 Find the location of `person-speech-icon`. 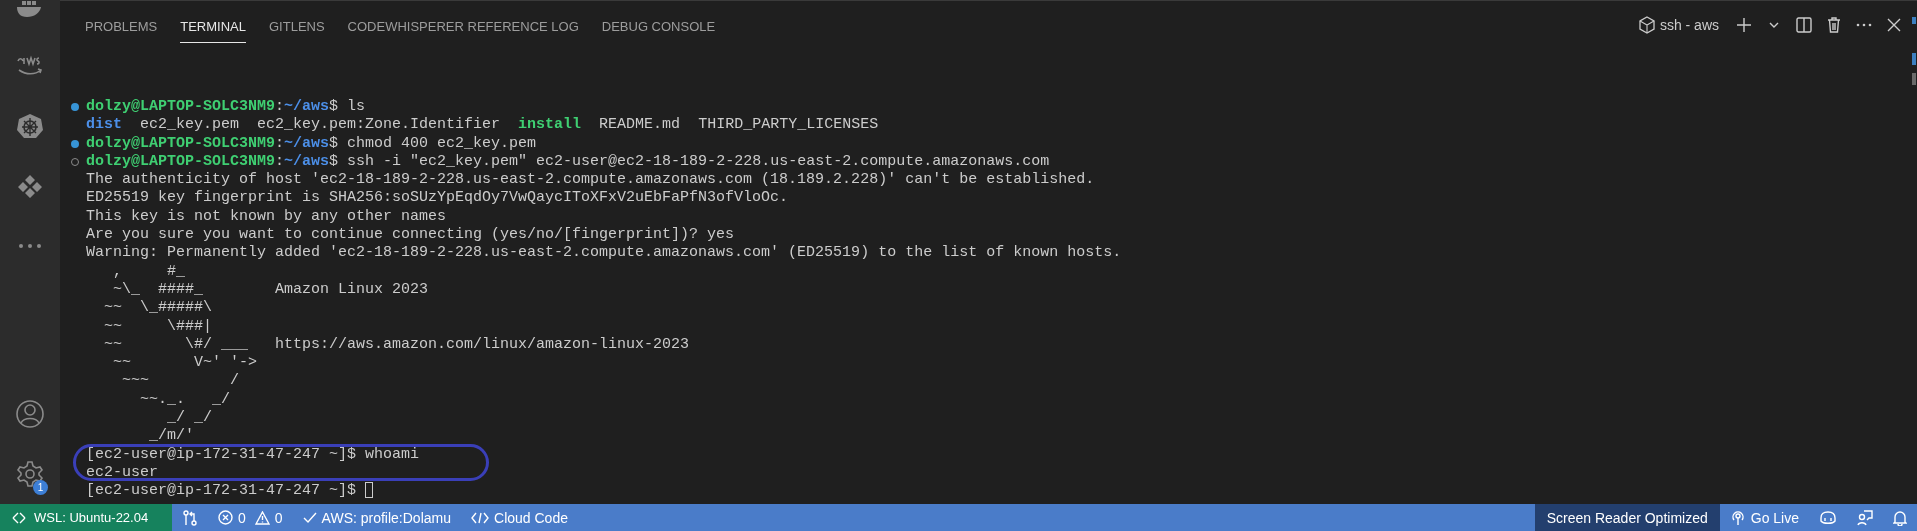

person-speech-icon is located at coordinates (1865, 517).